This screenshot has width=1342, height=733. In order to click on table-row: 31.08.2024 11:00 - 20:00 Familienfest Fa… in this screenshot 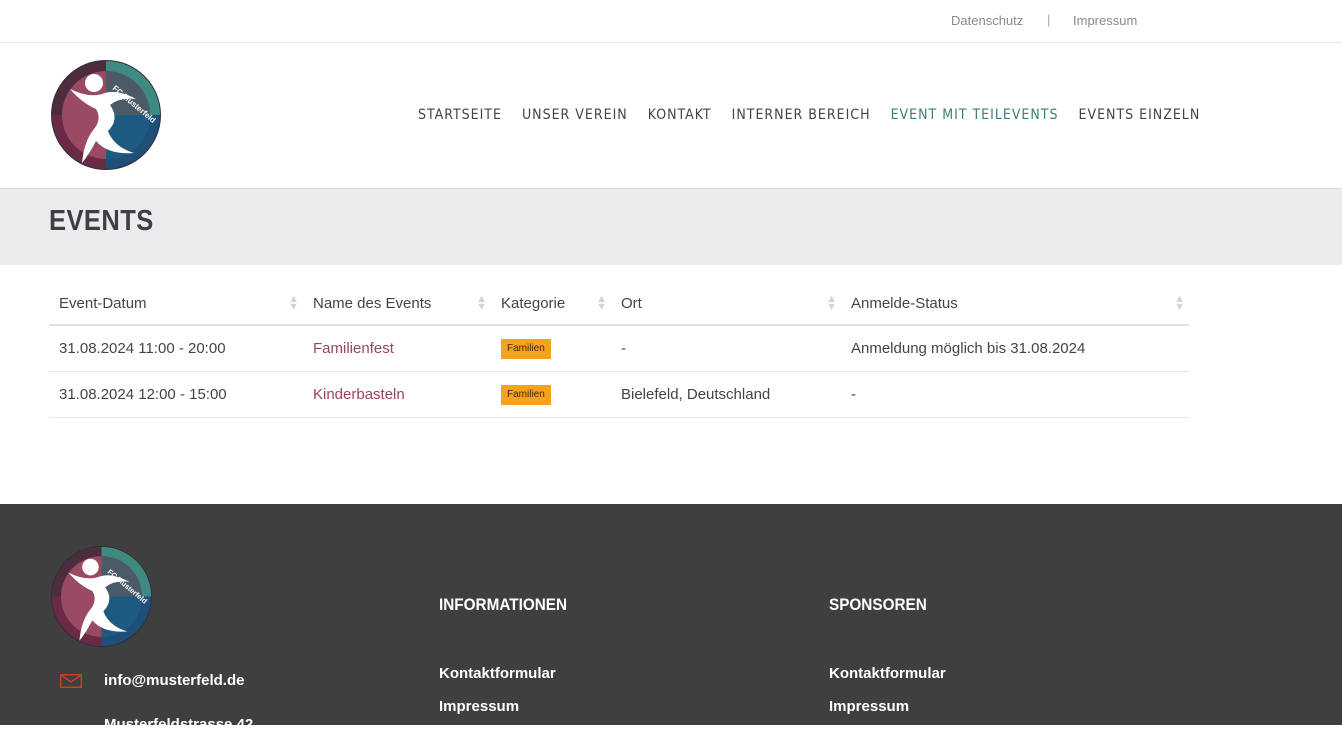, I will do `click(619, 348)`.